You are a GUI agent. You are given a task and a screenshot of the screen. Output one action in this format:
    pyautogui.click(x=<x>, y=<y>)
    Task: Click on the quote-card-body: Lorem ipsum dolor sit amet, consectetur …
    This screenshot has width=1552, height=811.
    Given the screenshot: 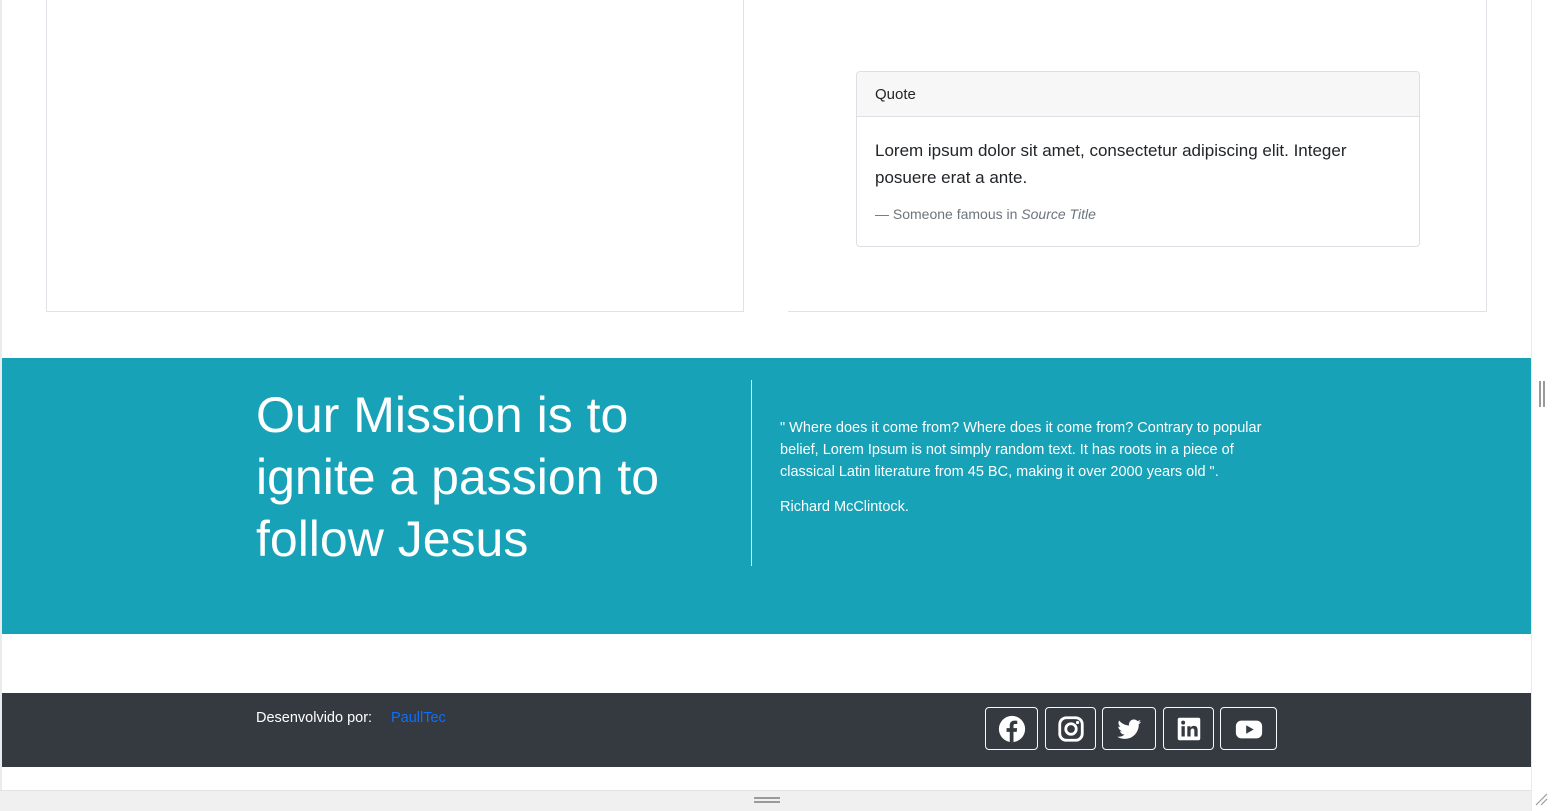 What is the action you would take?
    pyautogui.click(x=1138, y=169)
    